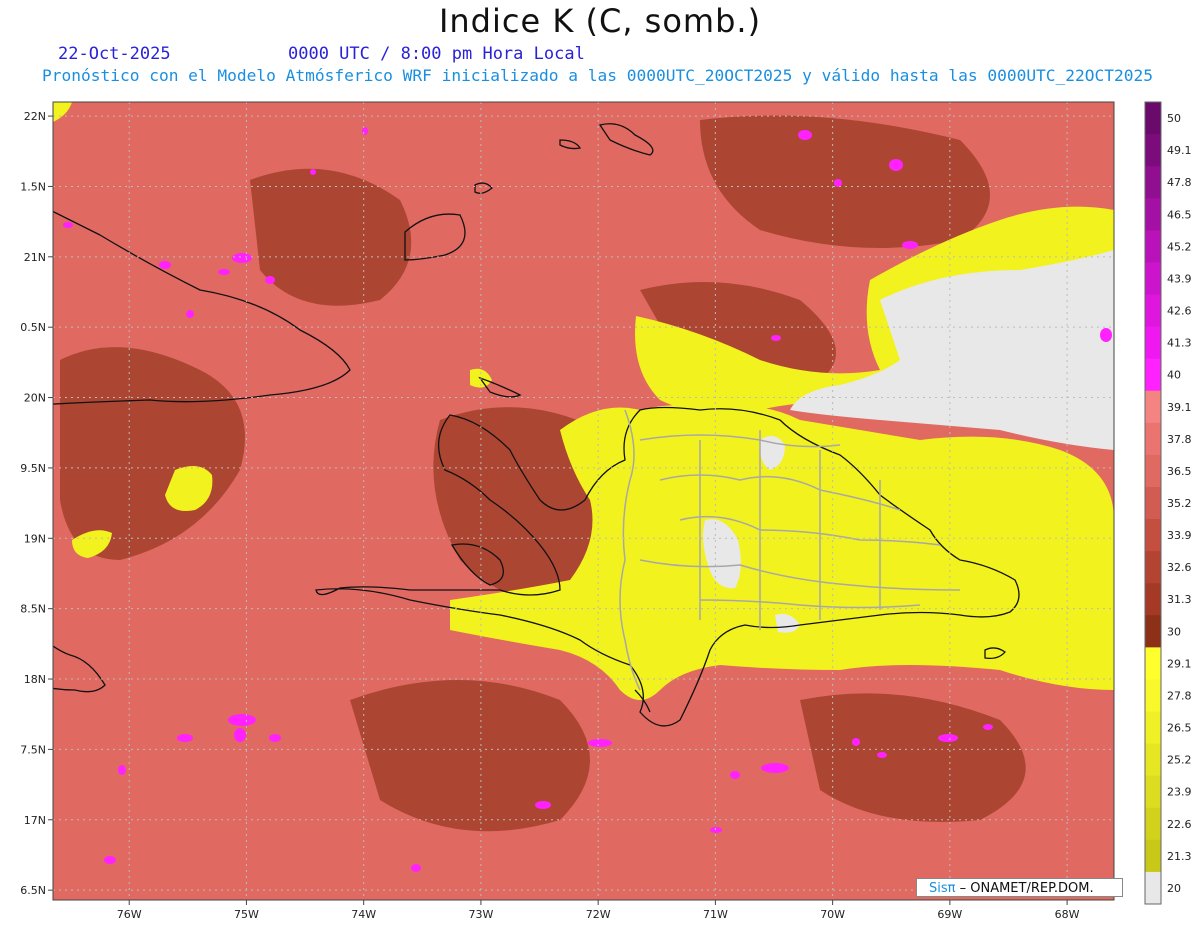 This screenshot has height=927, width=1200. Describe the element at coordinates (1174, 888) in the screenshot. I see `legend-label: 20` at that location.